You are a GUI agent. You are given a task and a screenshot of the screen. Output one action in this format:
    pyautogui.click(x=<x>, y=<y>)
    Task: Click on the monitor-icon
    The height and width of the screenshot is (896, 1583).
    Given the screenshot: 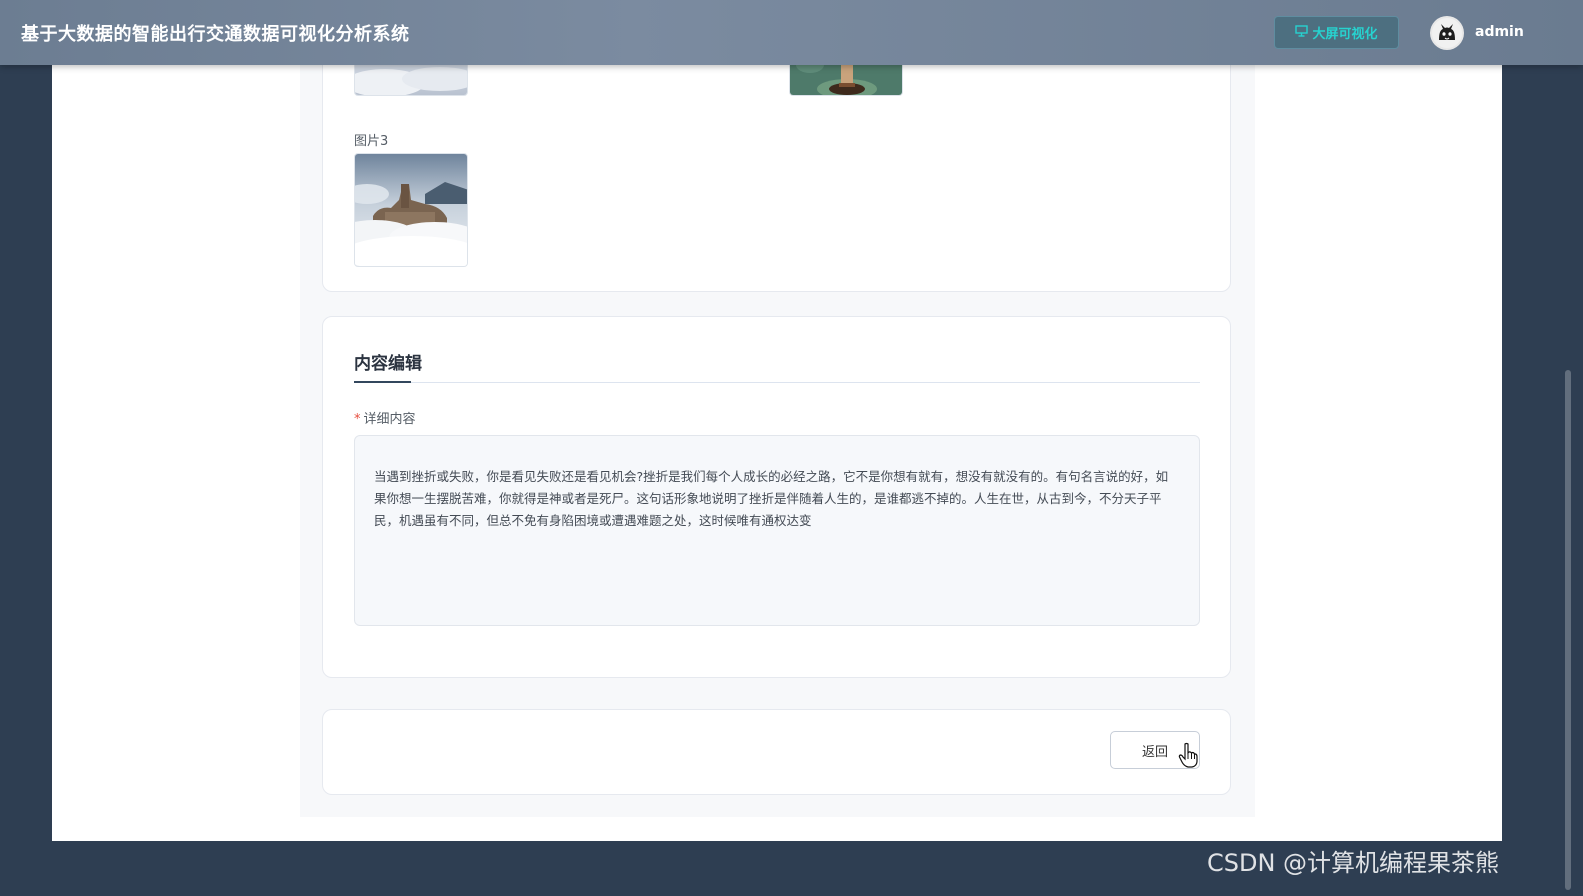 What is the action you would take?
    pyautogui.click(x=1302, y=32)
    